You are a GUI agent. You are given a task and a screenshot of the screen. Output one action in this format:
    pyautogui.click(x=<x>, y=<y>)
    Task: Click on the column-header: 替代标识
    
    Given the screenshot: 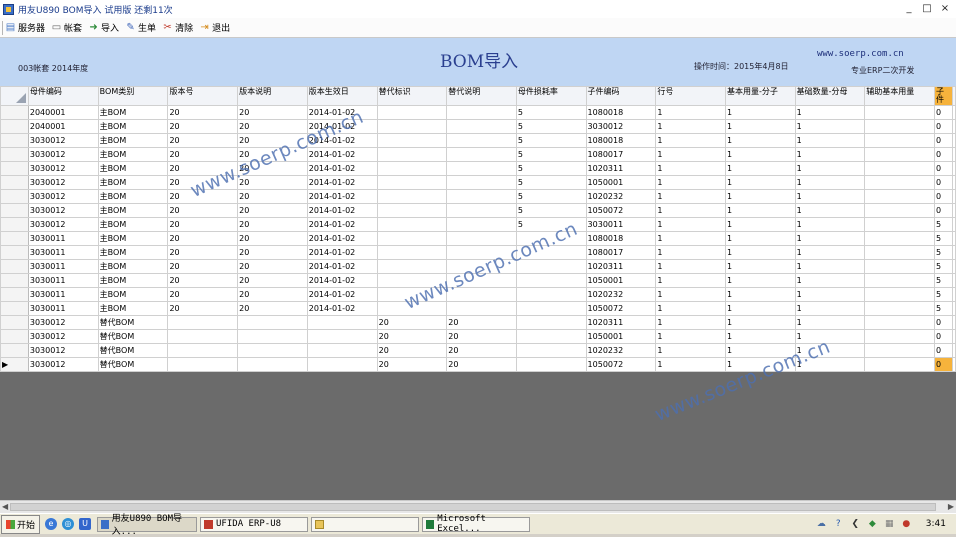 What is the action you would take?
    pyautogui.click(x=412, y=96)
    